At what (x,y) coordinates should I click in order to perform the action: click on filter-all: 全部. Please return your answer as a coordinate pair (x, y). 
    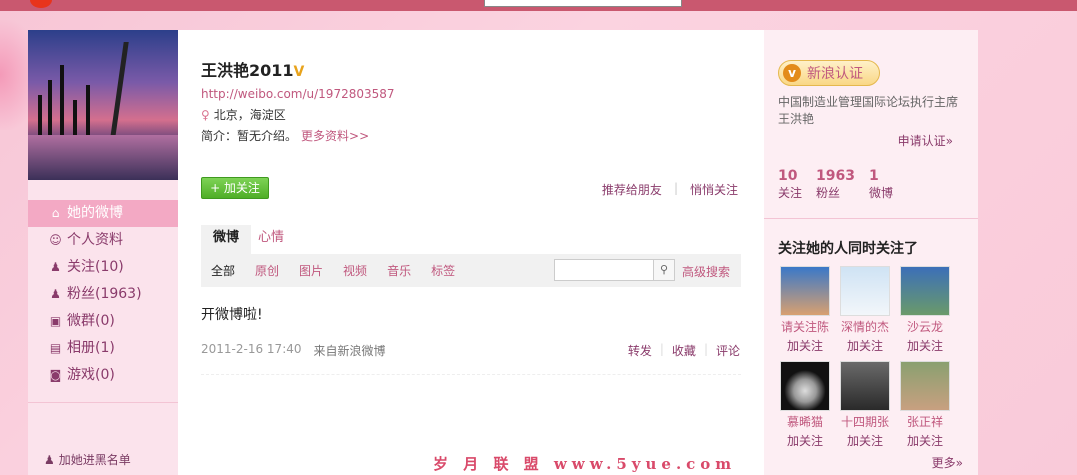
    Looking at the image, I should click on (223, 270).